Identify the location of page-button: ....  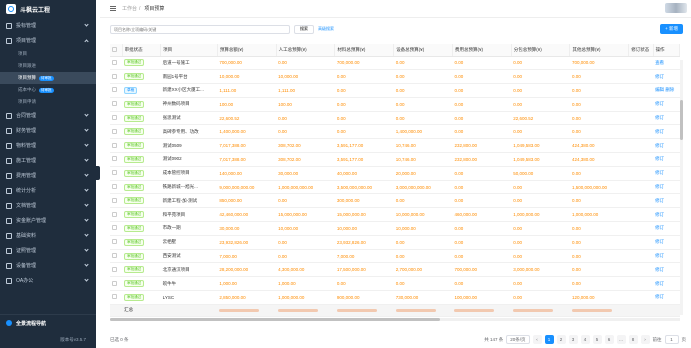
(621, 339).